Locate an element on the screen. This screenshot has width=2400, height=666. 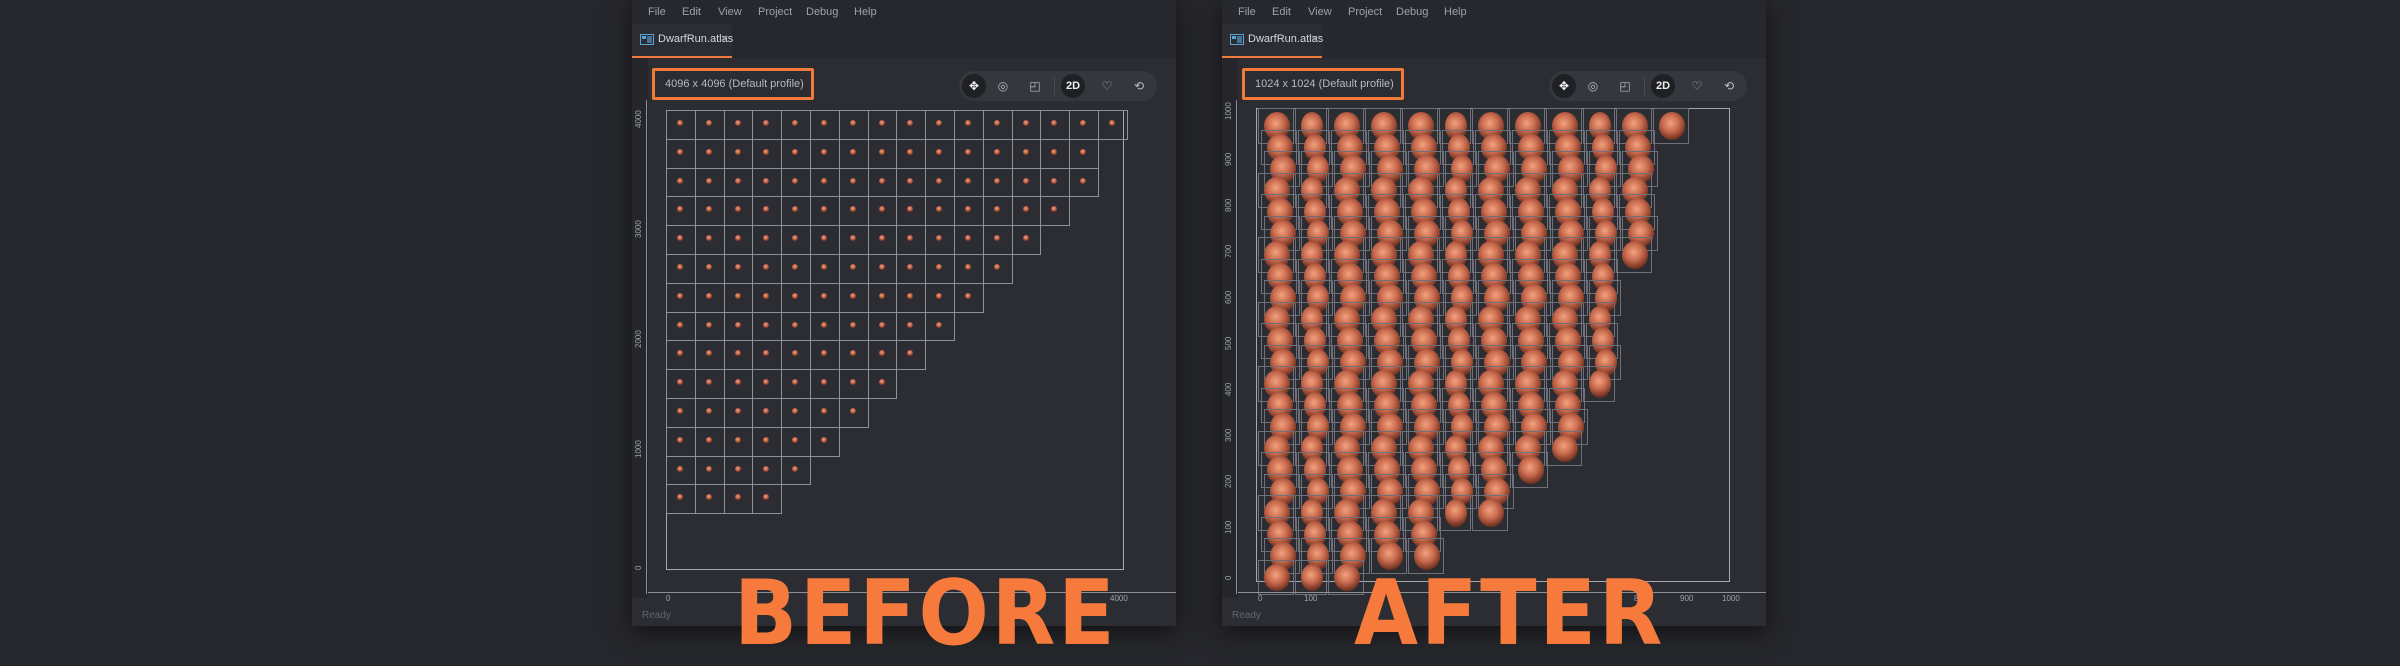
move-icon: ✥ is located at coordinates (1564, 86).